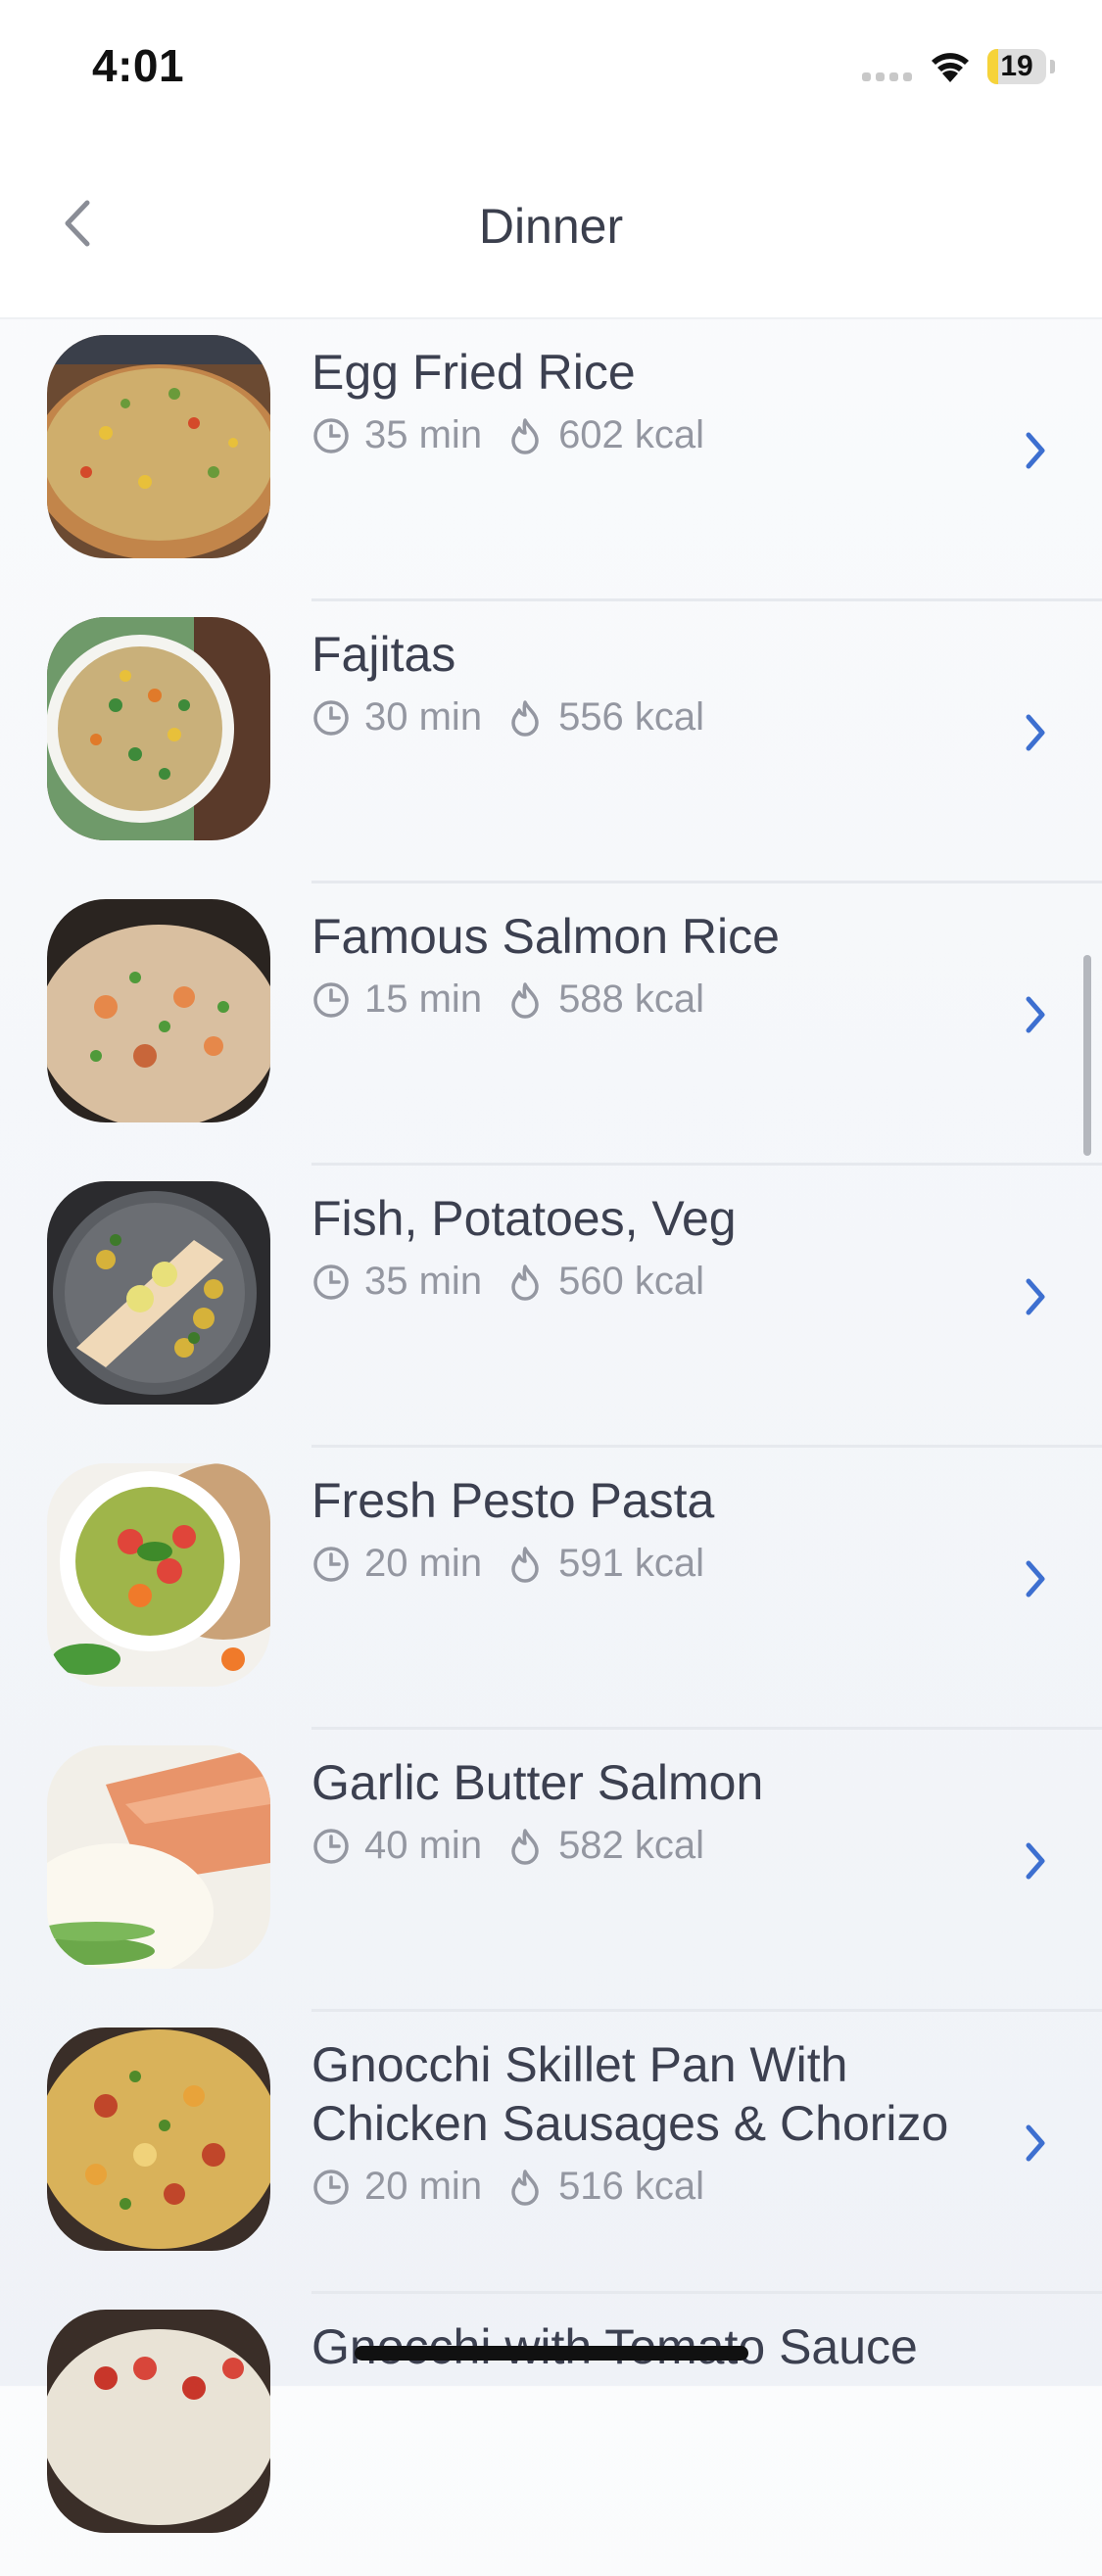  What do you see at coordinates (551, 460) in the screenshot?
I see `recipe-row: Egg Fried Rice 35 min 602 kcal` at bounding box center [551, 460].